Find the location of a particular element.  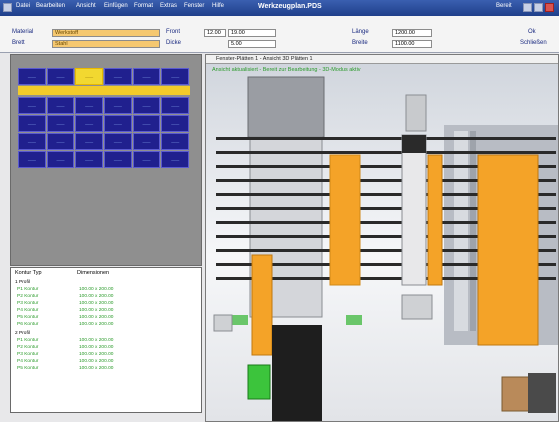

ready-indicator: Bereit is located at coordinates (504, 6).